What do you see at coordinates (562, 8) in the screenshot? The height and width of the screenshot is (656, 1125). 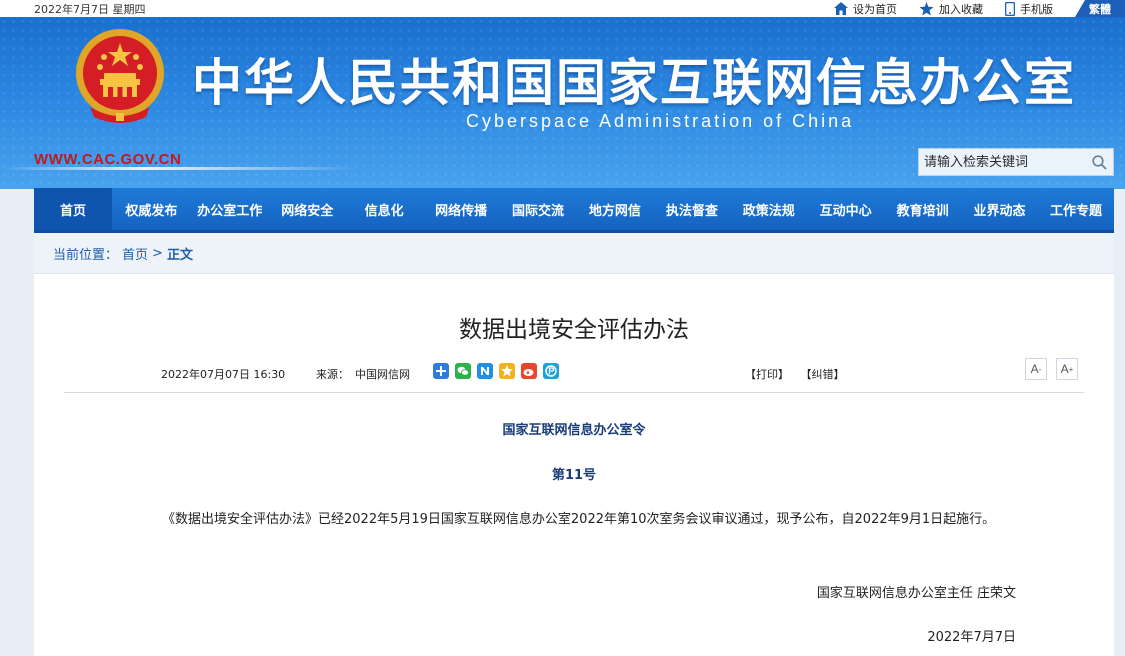 I see `top-strip: 2022年7月7日 星期四 设为首页 加入收藏 手机版 繁體` at bounding box center [562, 8].